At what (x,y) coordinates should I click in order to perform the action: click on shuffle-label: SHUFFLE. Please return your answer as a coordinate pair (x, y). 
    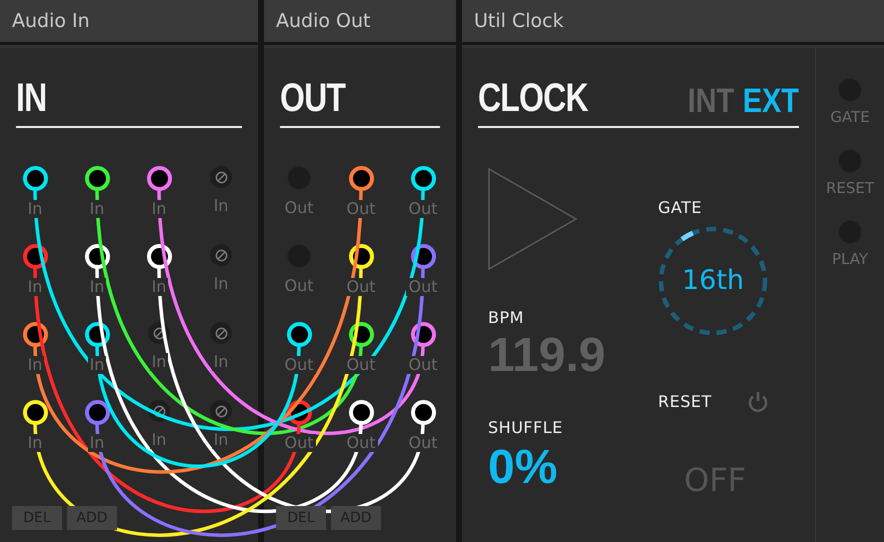
    Looking at the image, I should click on (526, 428).